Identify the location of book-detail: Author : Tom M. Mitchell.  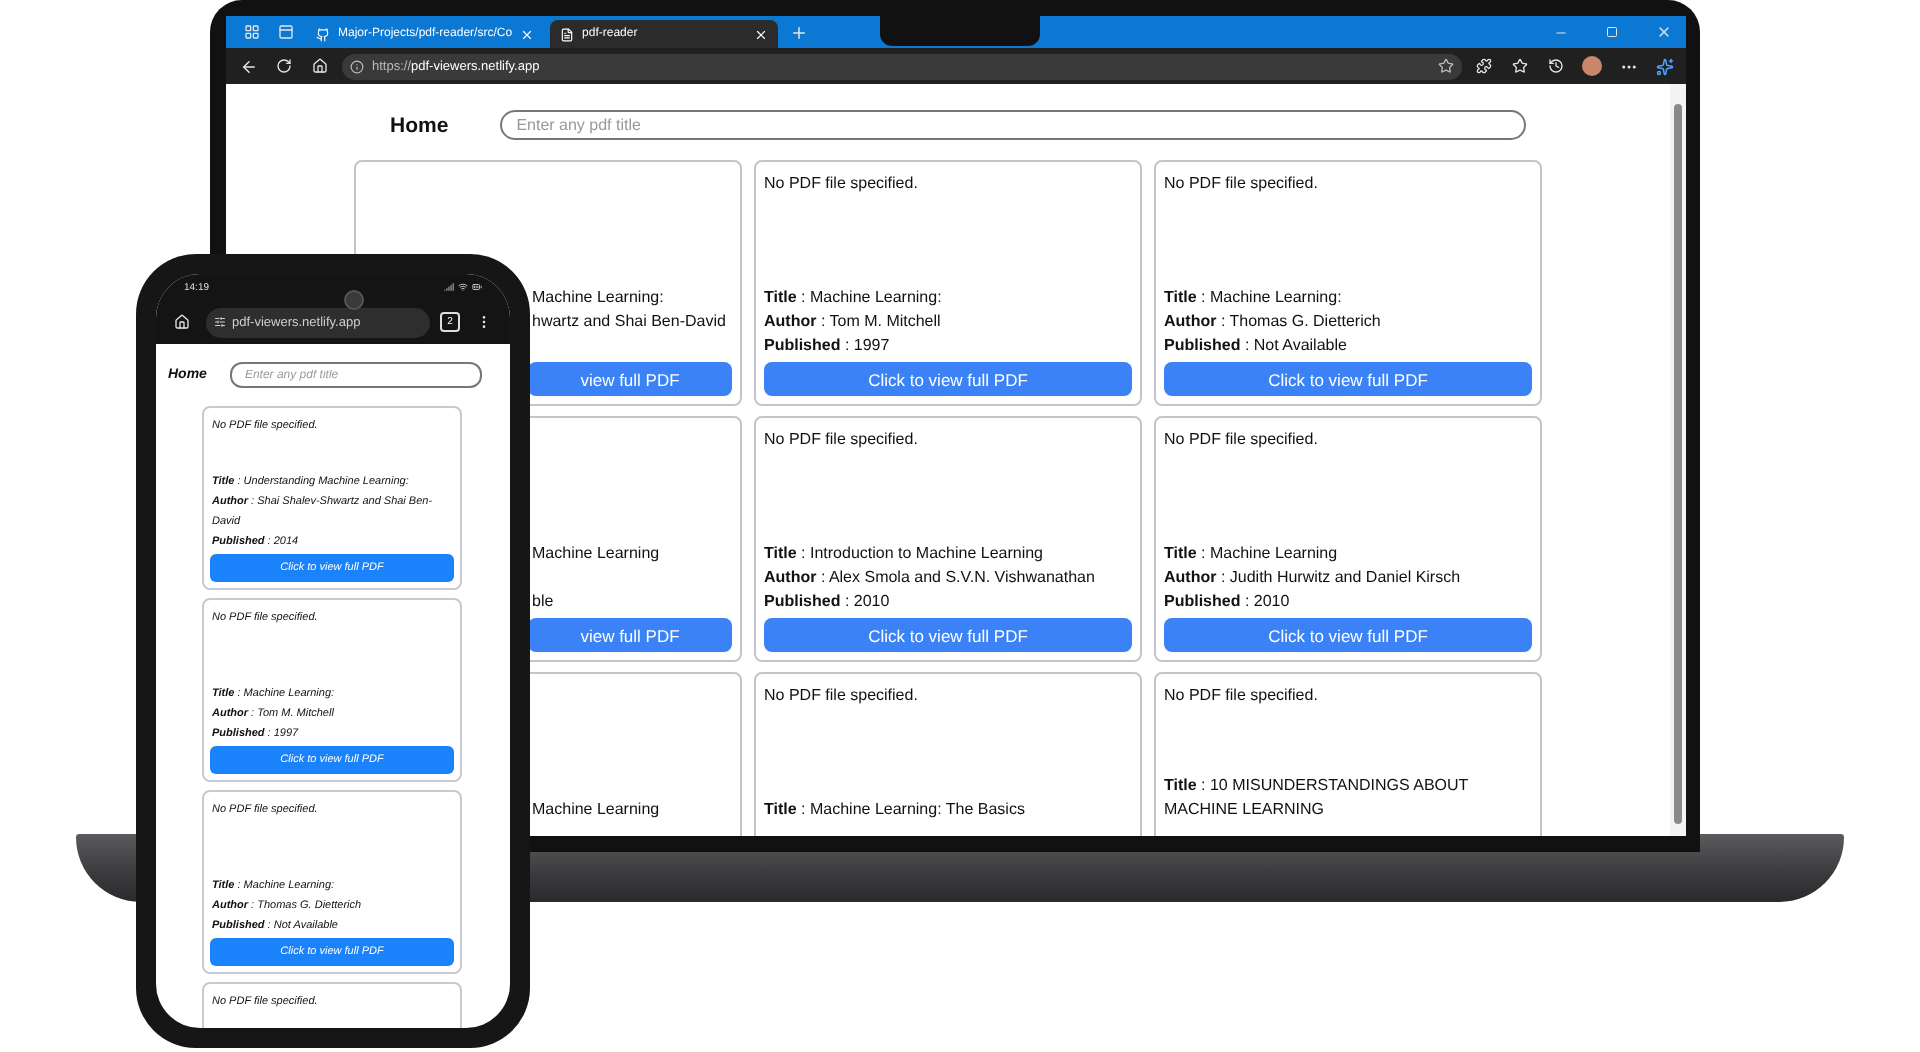
(852, 321).